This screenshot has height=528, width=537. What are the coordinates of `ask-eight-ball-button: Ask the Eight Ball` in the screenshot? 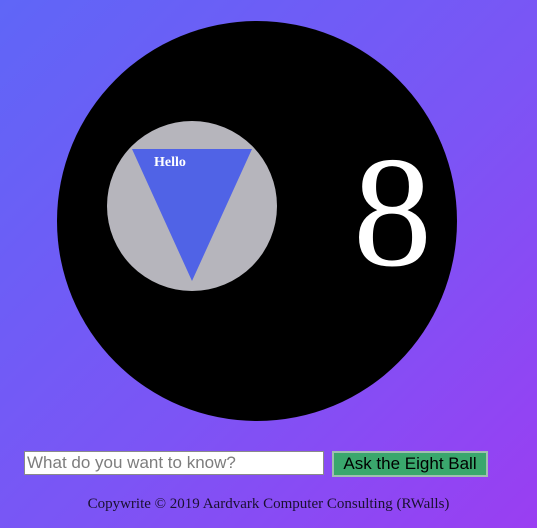 It's located at (410, 464).